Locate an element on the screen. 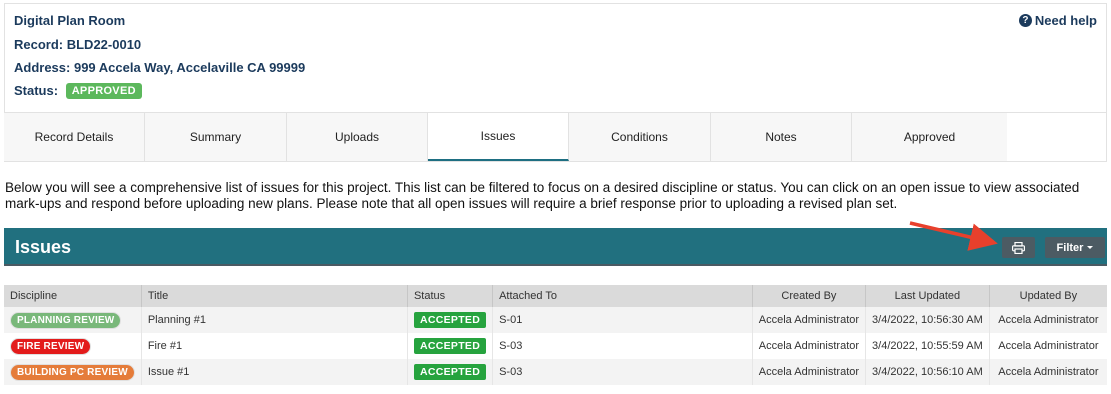 The image size is (1111, 394). record-status: Status: APPROVED is located at coordinates (78, 91).